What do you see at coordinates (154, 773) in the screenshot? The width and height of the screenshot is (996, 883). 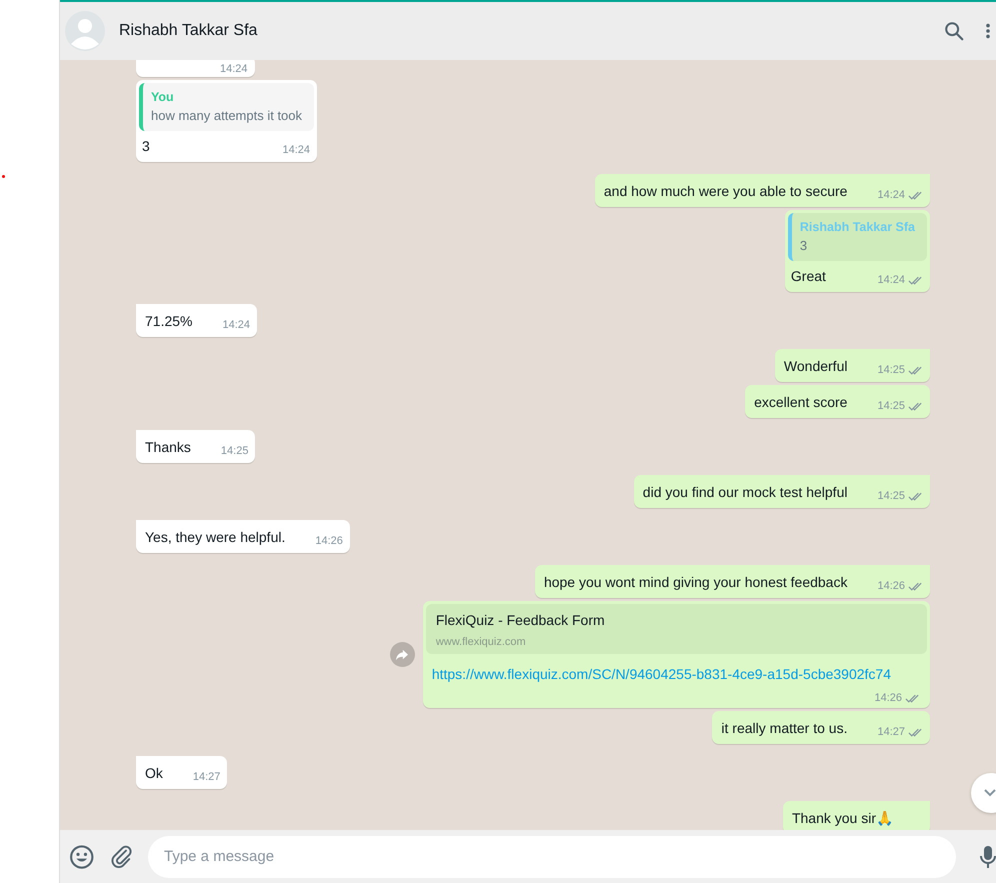 I see `message-text: Ok` at bounding box center [154, 773].